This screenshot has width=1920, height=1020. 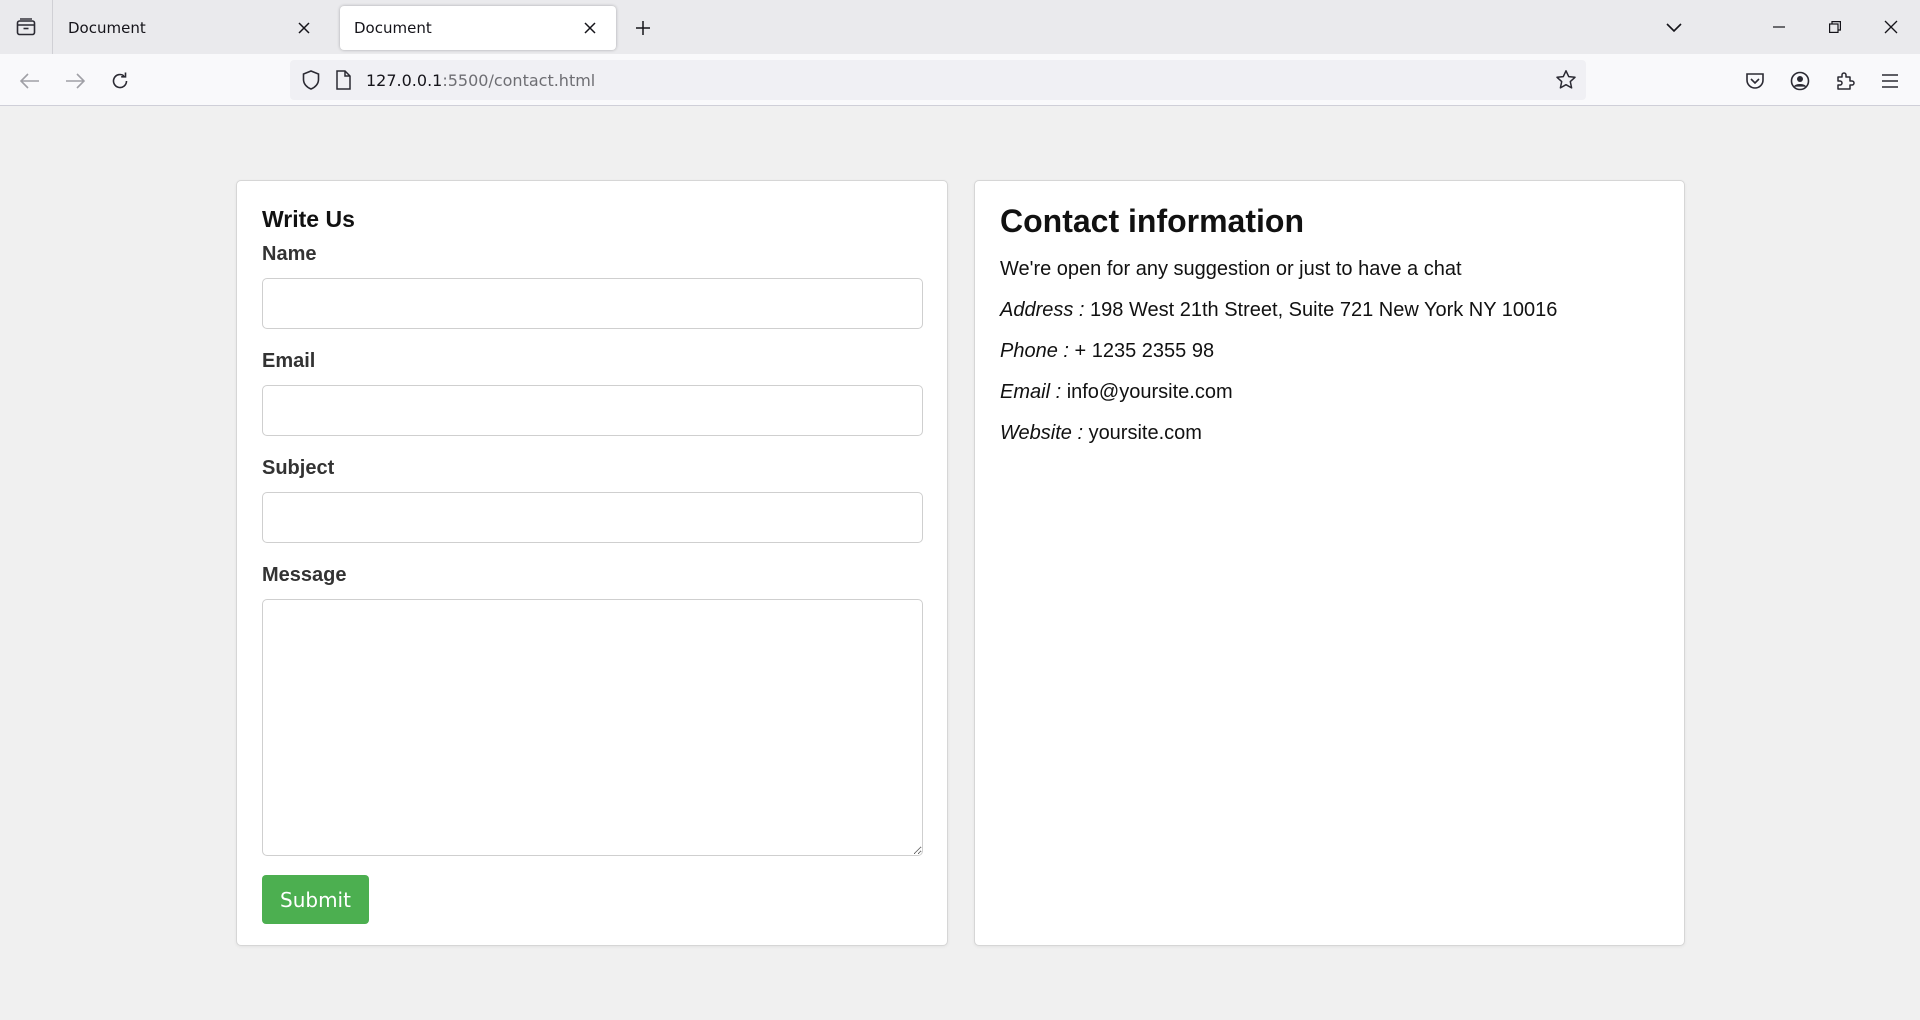 I want to click on arrow-right-icon, so click(x=75, y=81).